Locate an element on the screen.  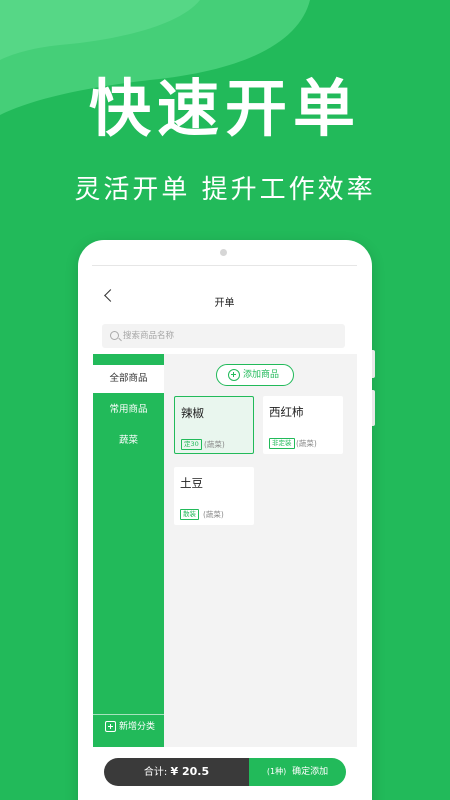
total-label: 合计: is located at coordinates (155, 772).